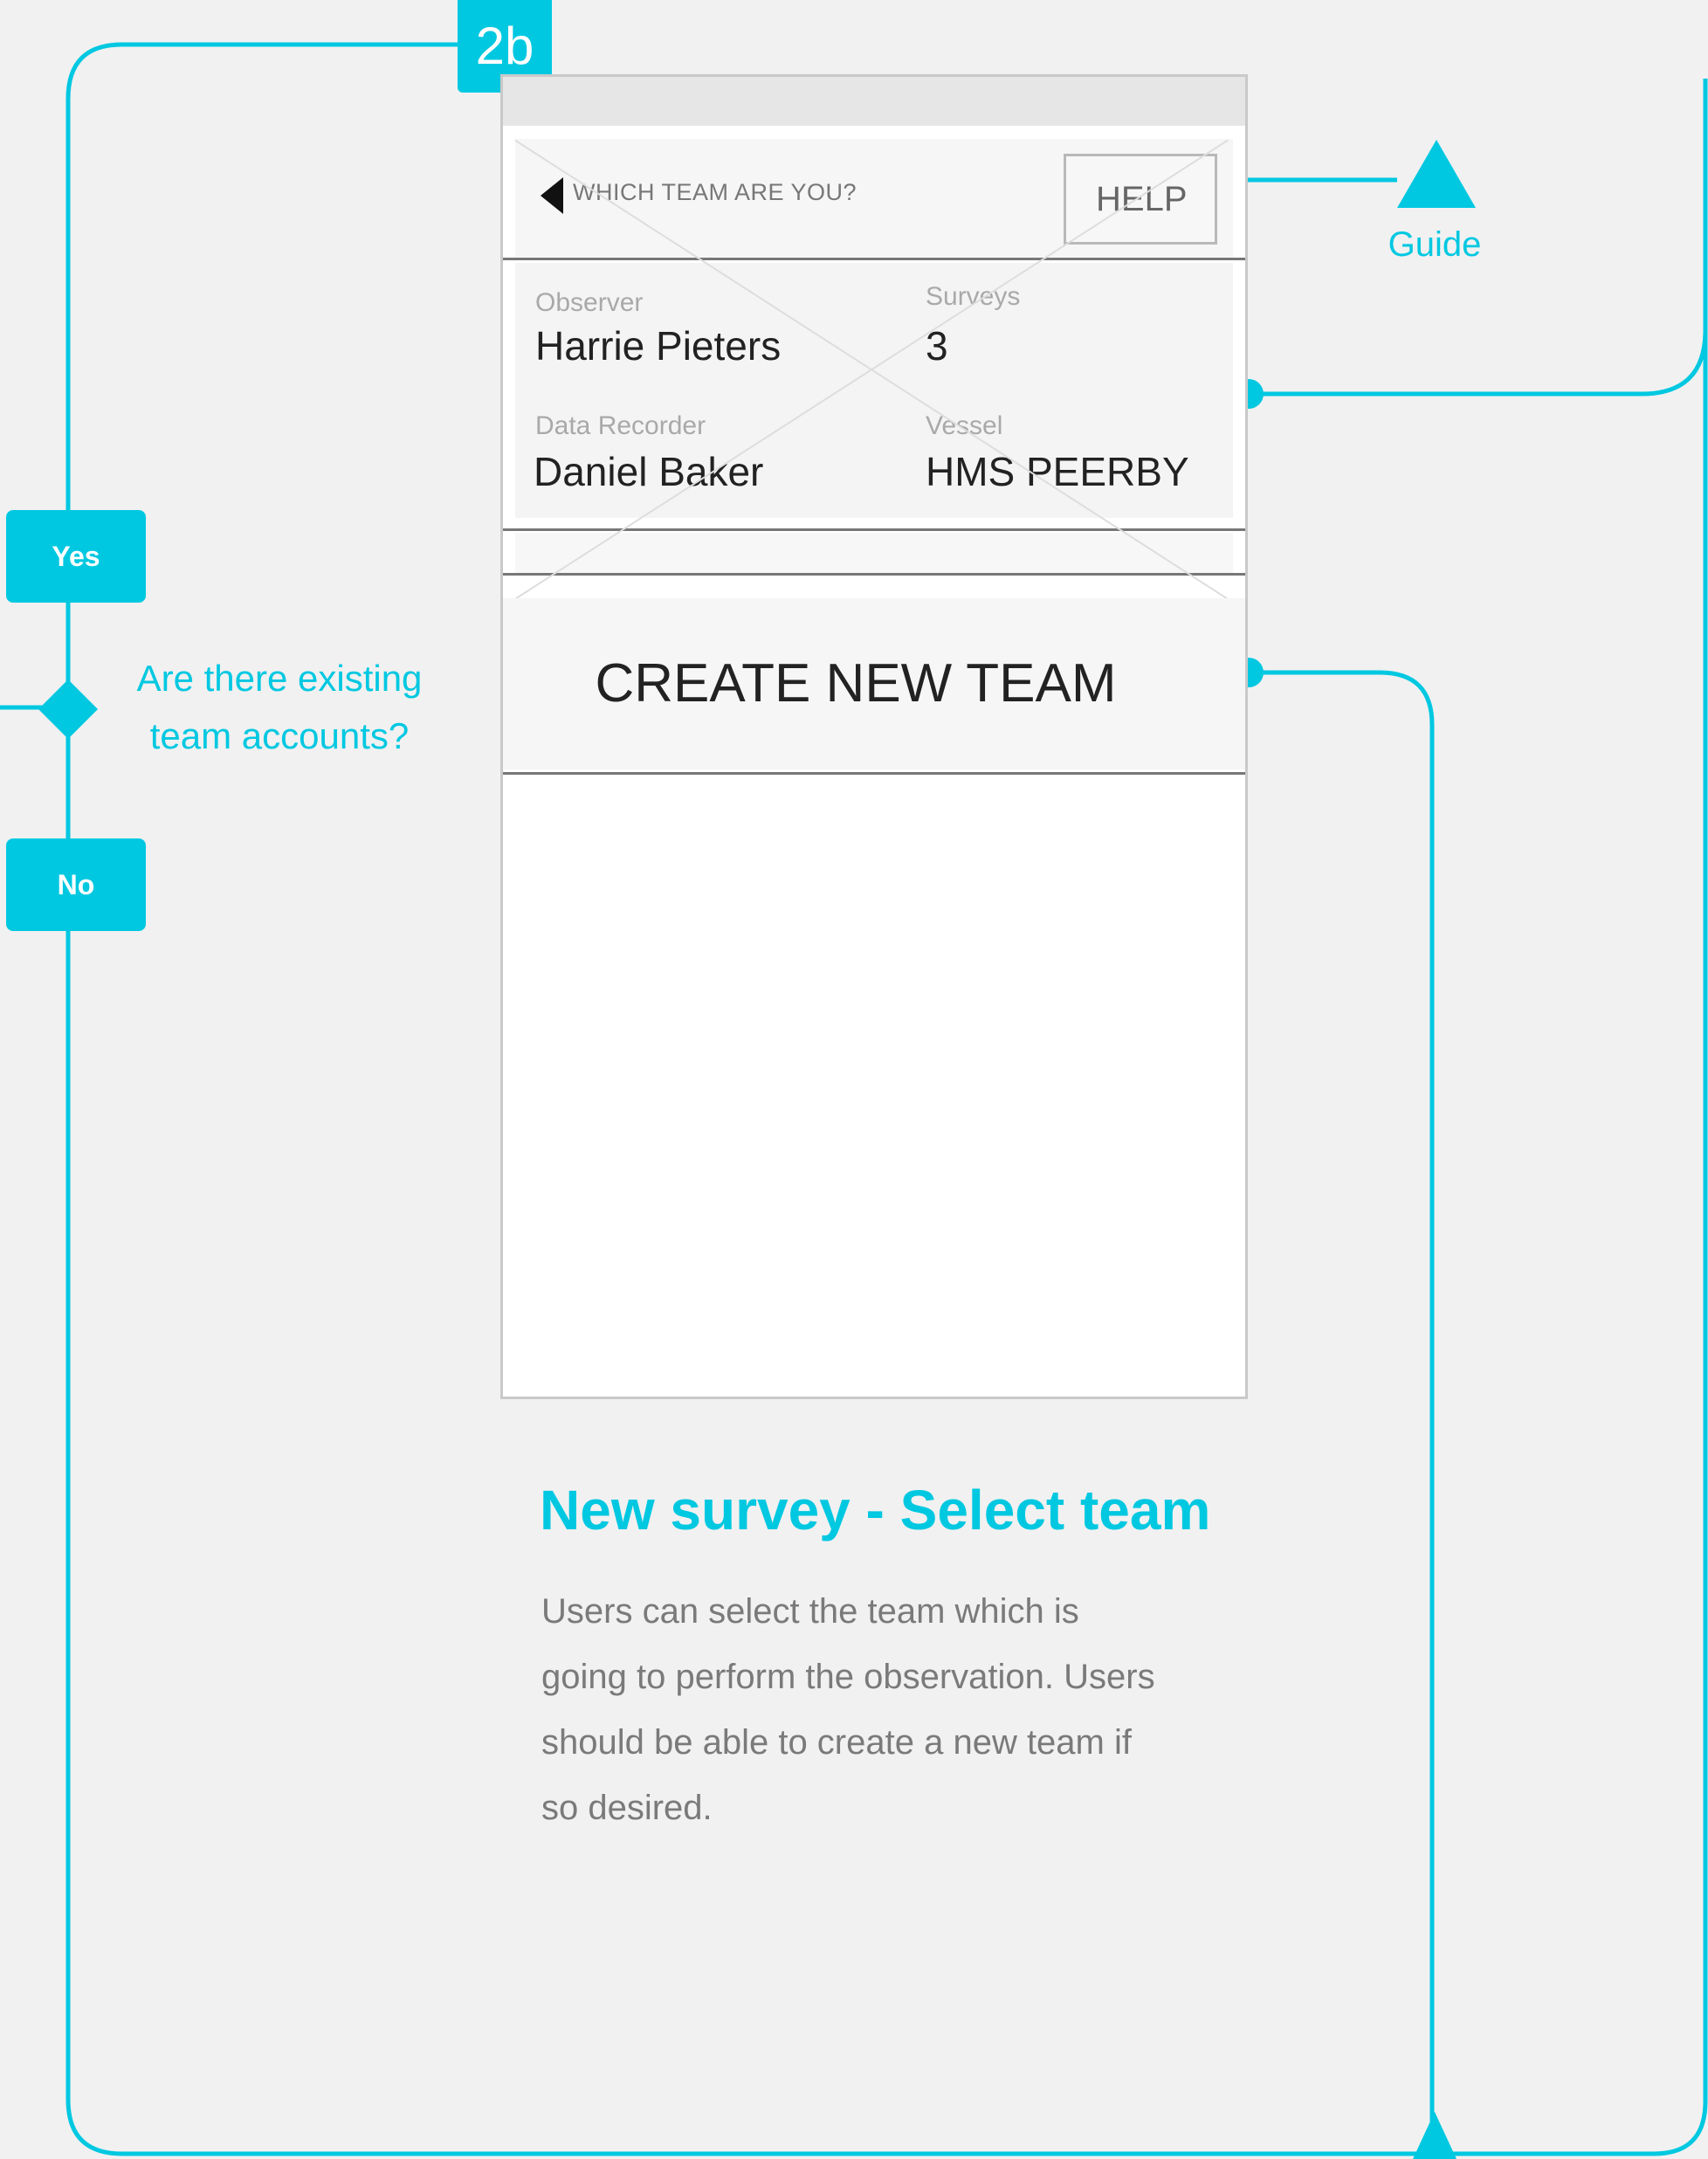 The image size is (1708, 2159). Describe the element at coordinates (875, 1510) in the screenshot. I see `description-title: New survey - Select team` at that location.